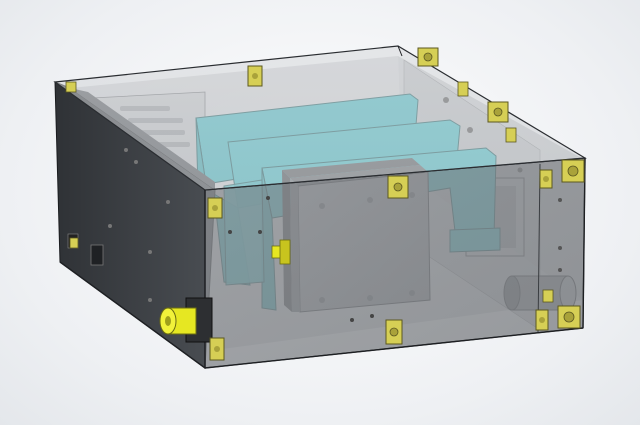 The width and height of the screenshot is (640, 425). Describe the element at coordinates (428, 57) in the screenshot. I see `clip-top-back` at that location.